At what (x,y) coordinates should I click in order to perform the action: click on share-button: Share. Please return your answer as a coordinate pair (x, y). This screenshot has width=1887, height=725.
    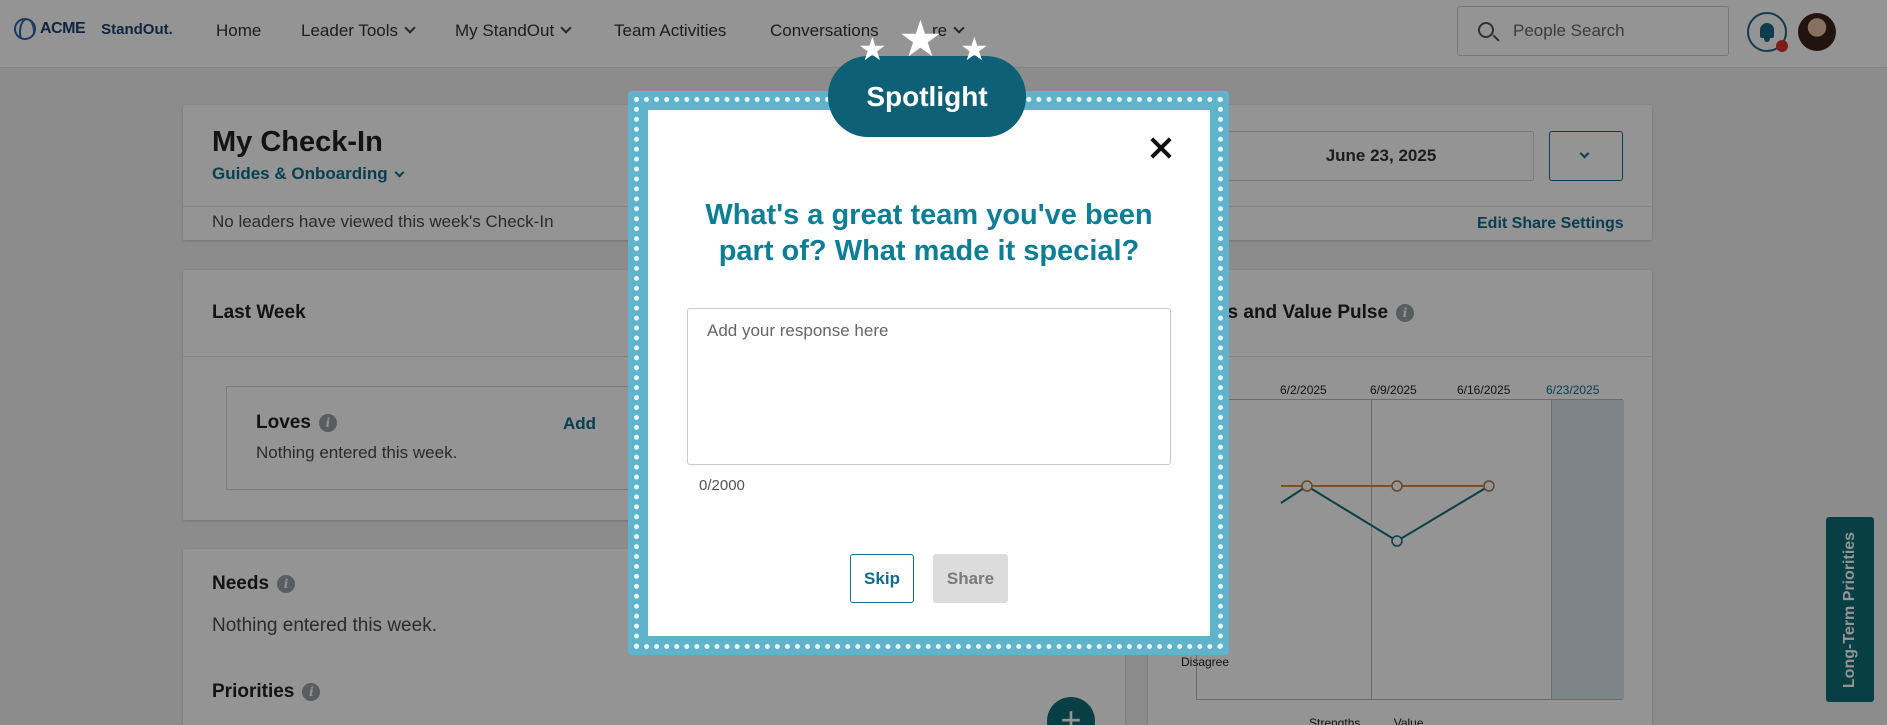
    Looking at the image, I should click on (970, 578).